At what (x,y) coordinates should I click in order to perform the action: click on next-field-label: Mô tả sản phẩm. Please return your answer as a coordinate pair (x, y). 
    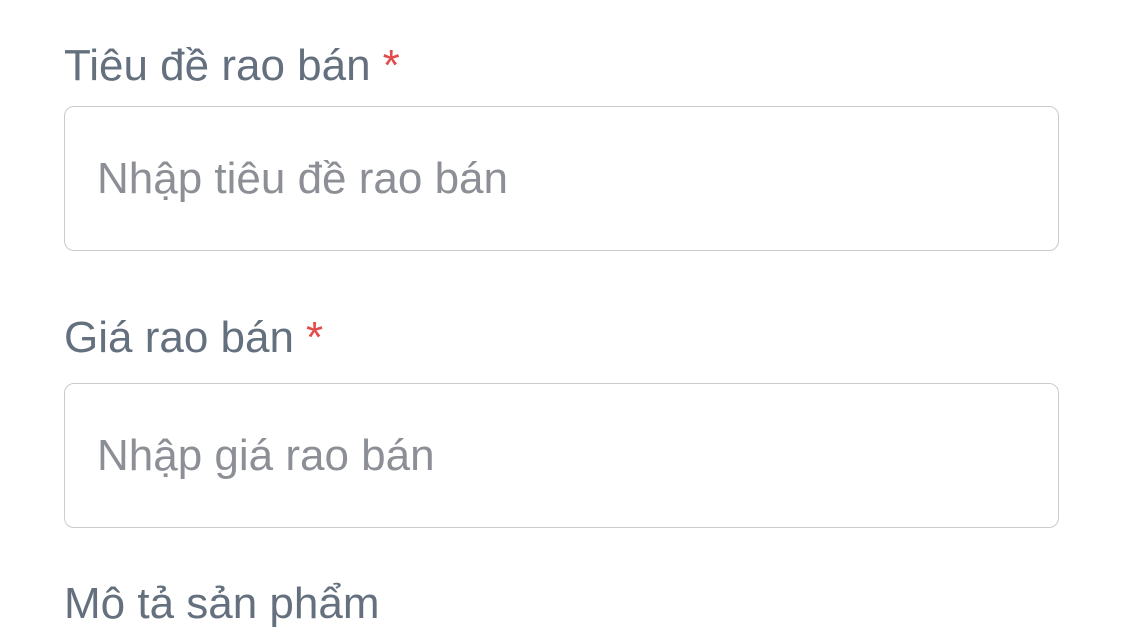
    Looking at the image, I should click on (222, 603).